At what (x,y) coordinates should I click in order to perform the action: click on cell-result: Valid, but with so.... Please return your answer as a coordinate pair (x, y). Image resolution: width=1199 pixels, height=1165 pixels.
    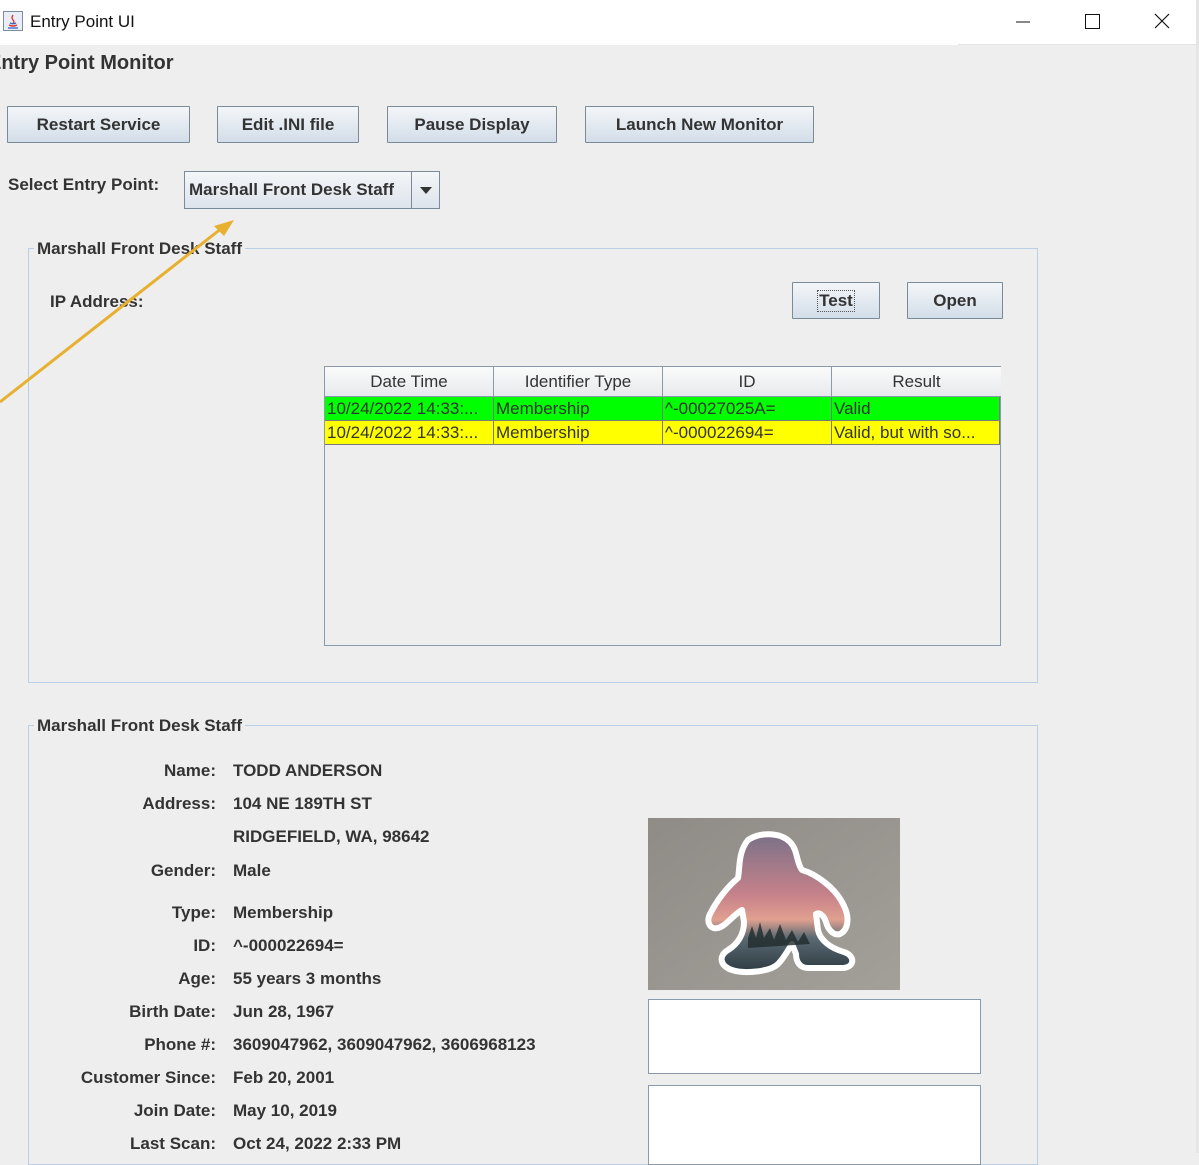
    Looking at the image, I should click on (916, 433).